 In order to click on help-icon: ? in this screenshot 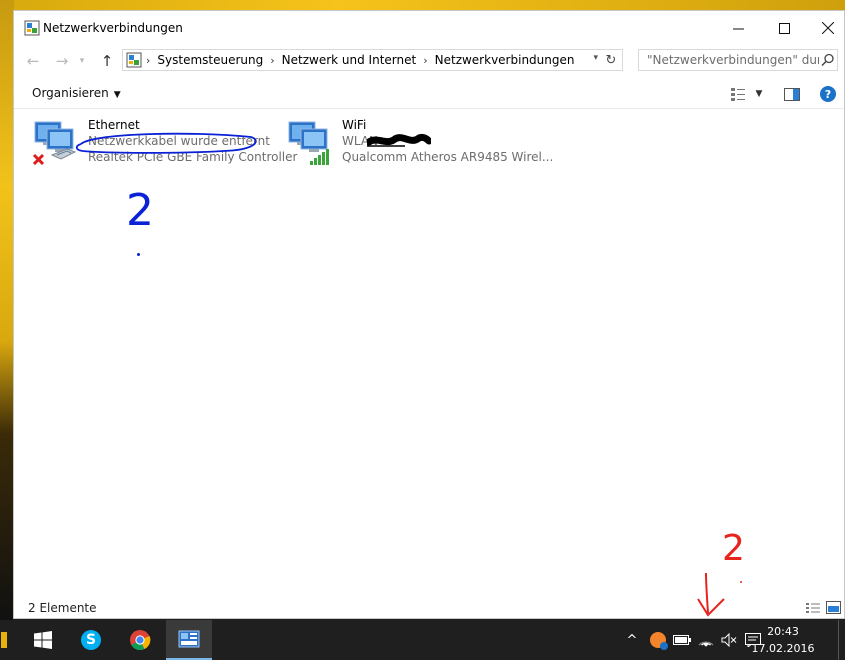, I will do `click(828, 94)`.